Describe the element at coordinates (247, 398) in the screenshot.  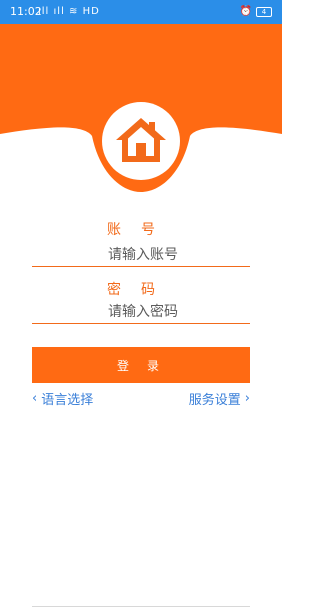
I see `chevron-right-icon: ›` at that location.